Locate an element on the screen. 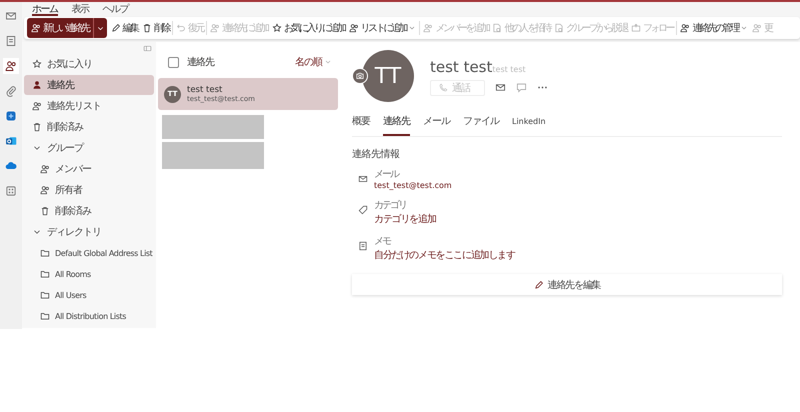  sidebar-item: 連絡先 is located at coordinates (89, 85).